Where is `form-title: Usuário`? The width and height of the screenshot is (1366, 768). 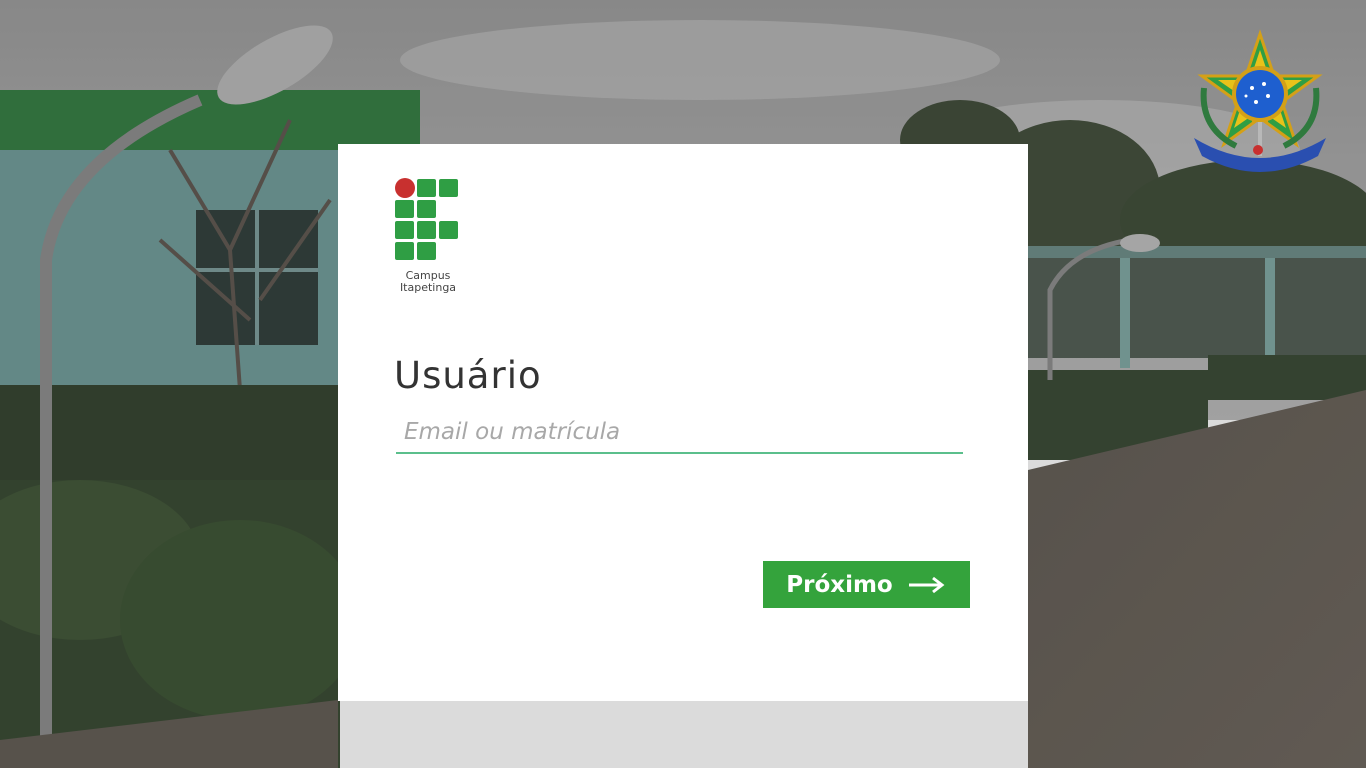 form-title: Usuário is located at coordinates (468, 375).